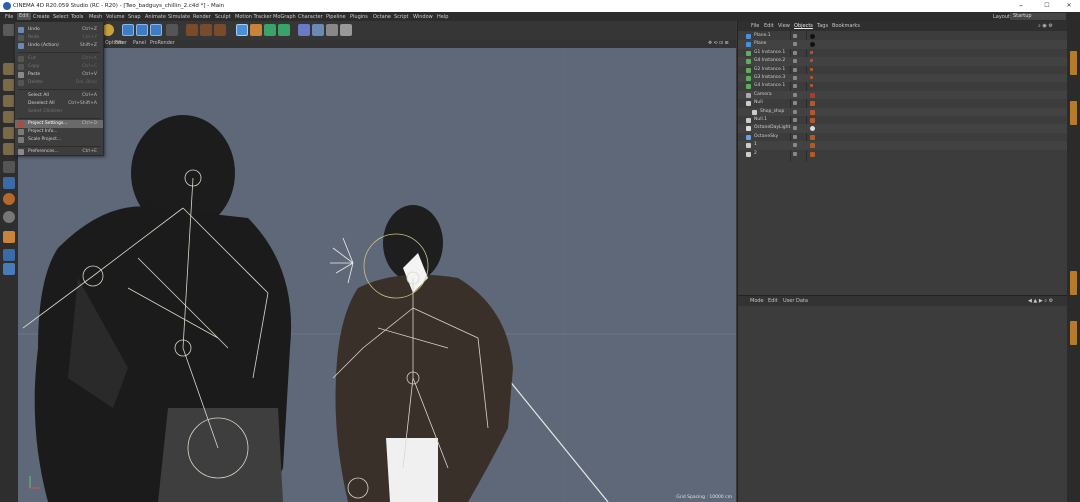 This screenshot has height=502, width=1080. What do you see at coordinates (59, 67) in the screenshot?
I see `menu-item-copy: Copy Ctrl+C` at bounding box center [59, 67].